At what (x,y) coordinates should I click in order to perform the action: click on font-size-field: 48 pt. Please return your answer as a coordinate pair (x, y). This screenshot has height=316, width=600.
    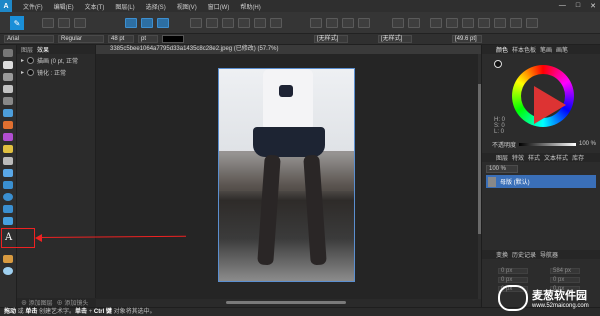
    Looking at the image, I should click on (121, 39).